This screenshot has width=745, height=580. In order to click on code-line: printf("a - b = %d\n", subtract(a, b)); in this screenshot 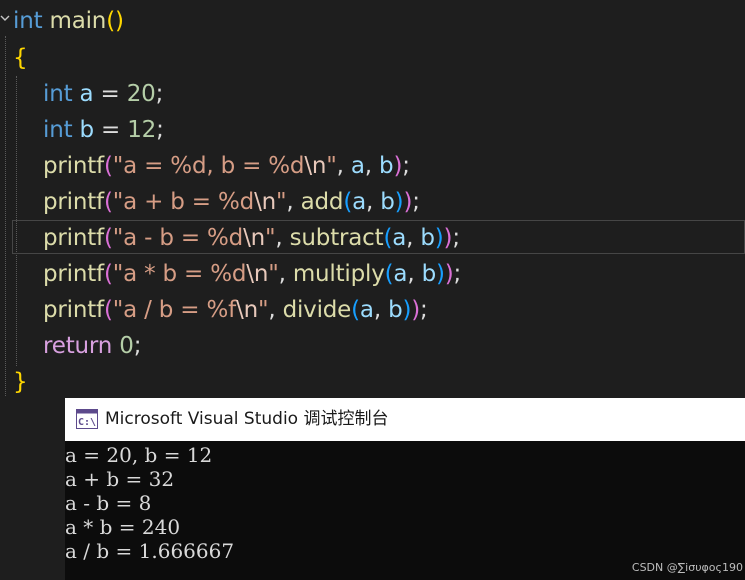, I will do `click(251, 238)`.